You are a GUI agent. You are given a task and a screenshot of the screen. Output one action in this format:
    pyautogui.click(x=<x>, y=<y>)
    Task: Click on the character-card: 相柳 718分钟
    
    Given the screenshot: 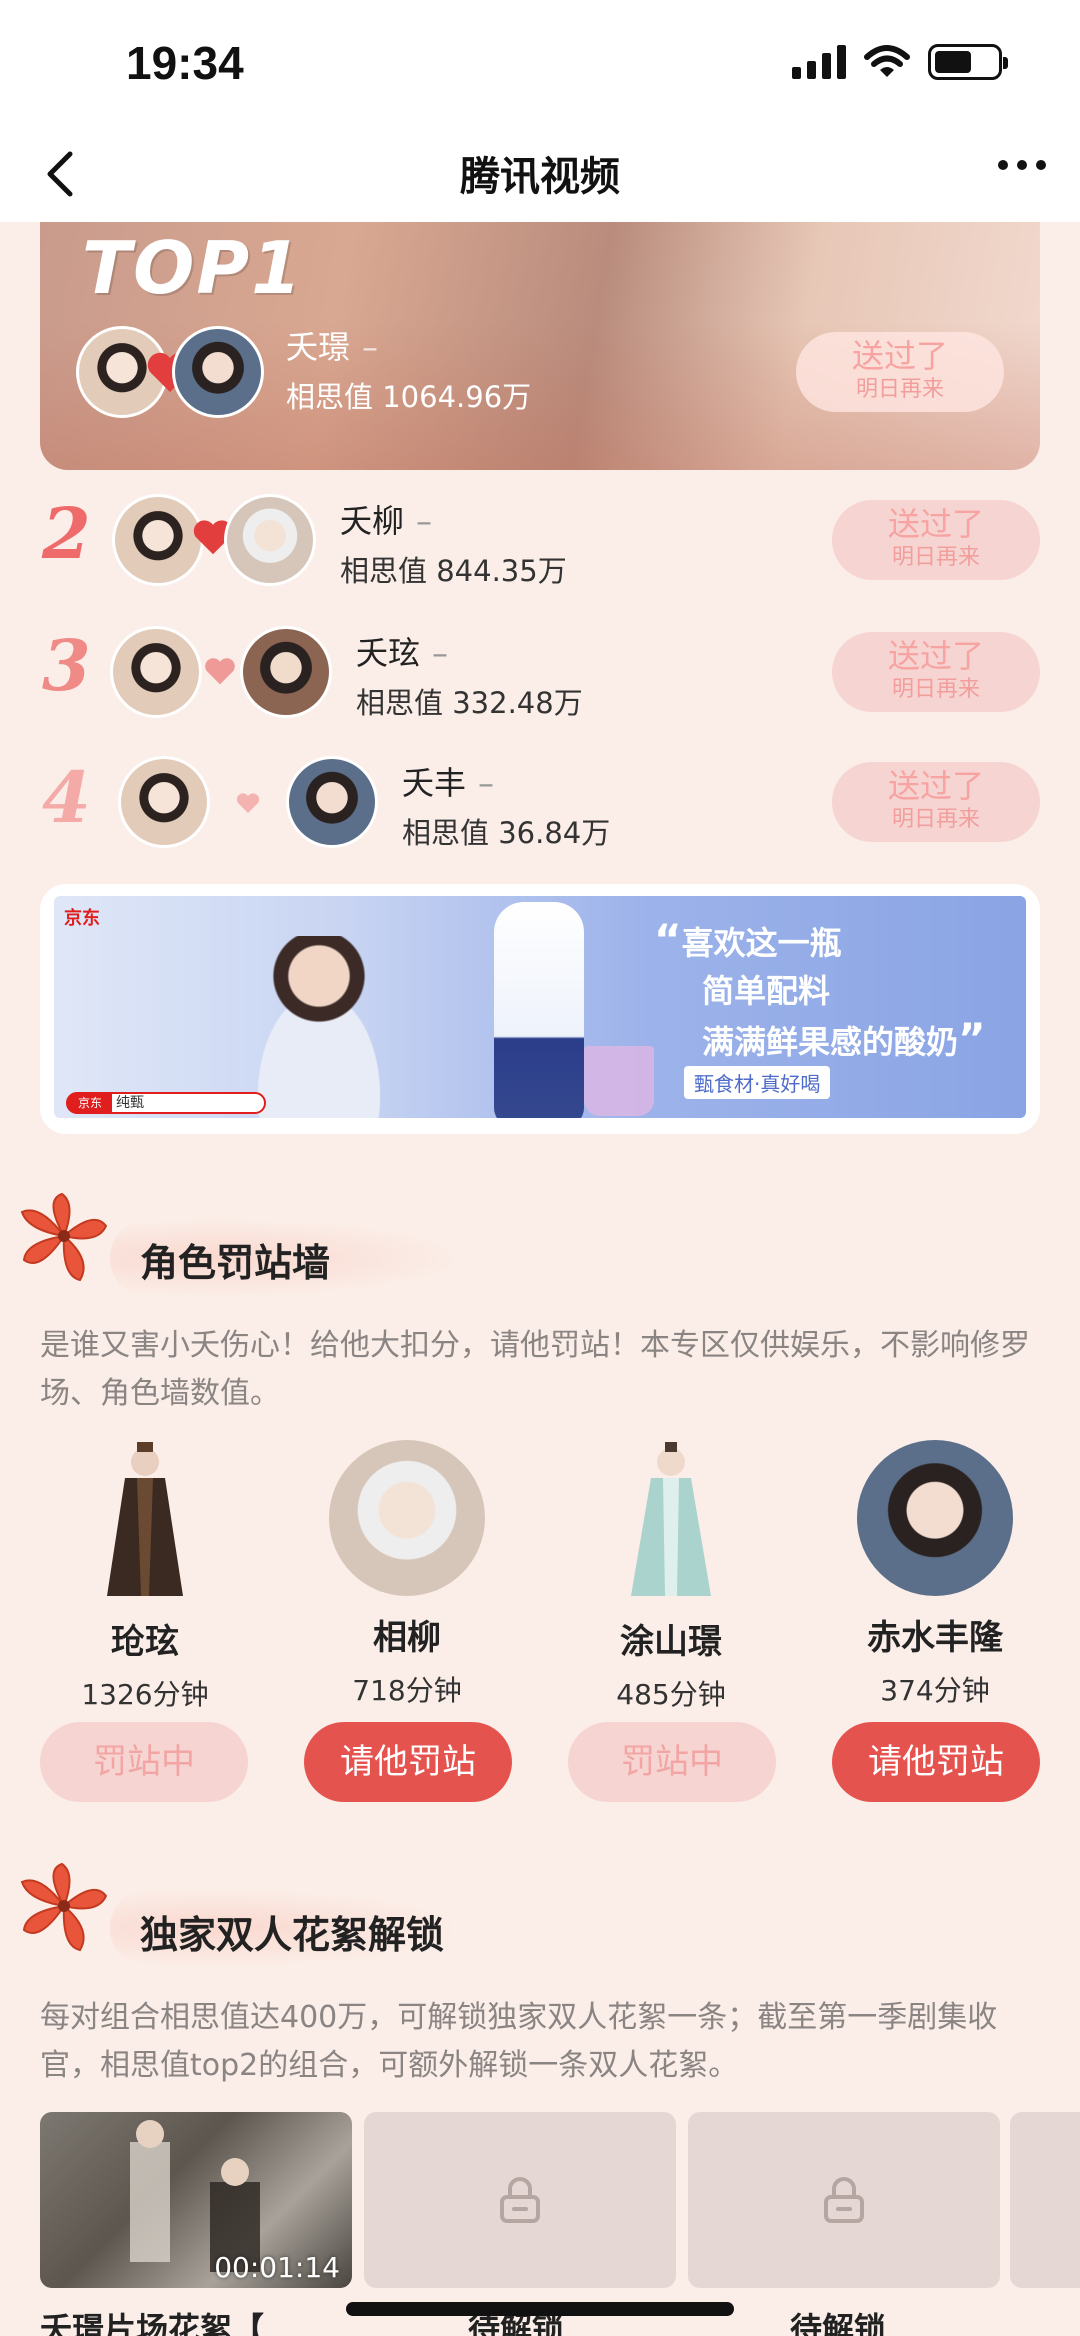 What is the action you would take?
    pyautogui.click(x=407, y=1574)
    